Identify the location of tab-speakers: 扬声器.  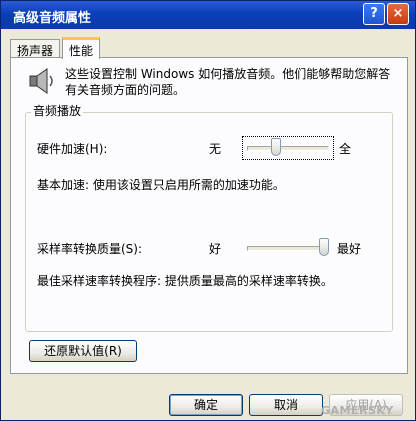
(35, 48).